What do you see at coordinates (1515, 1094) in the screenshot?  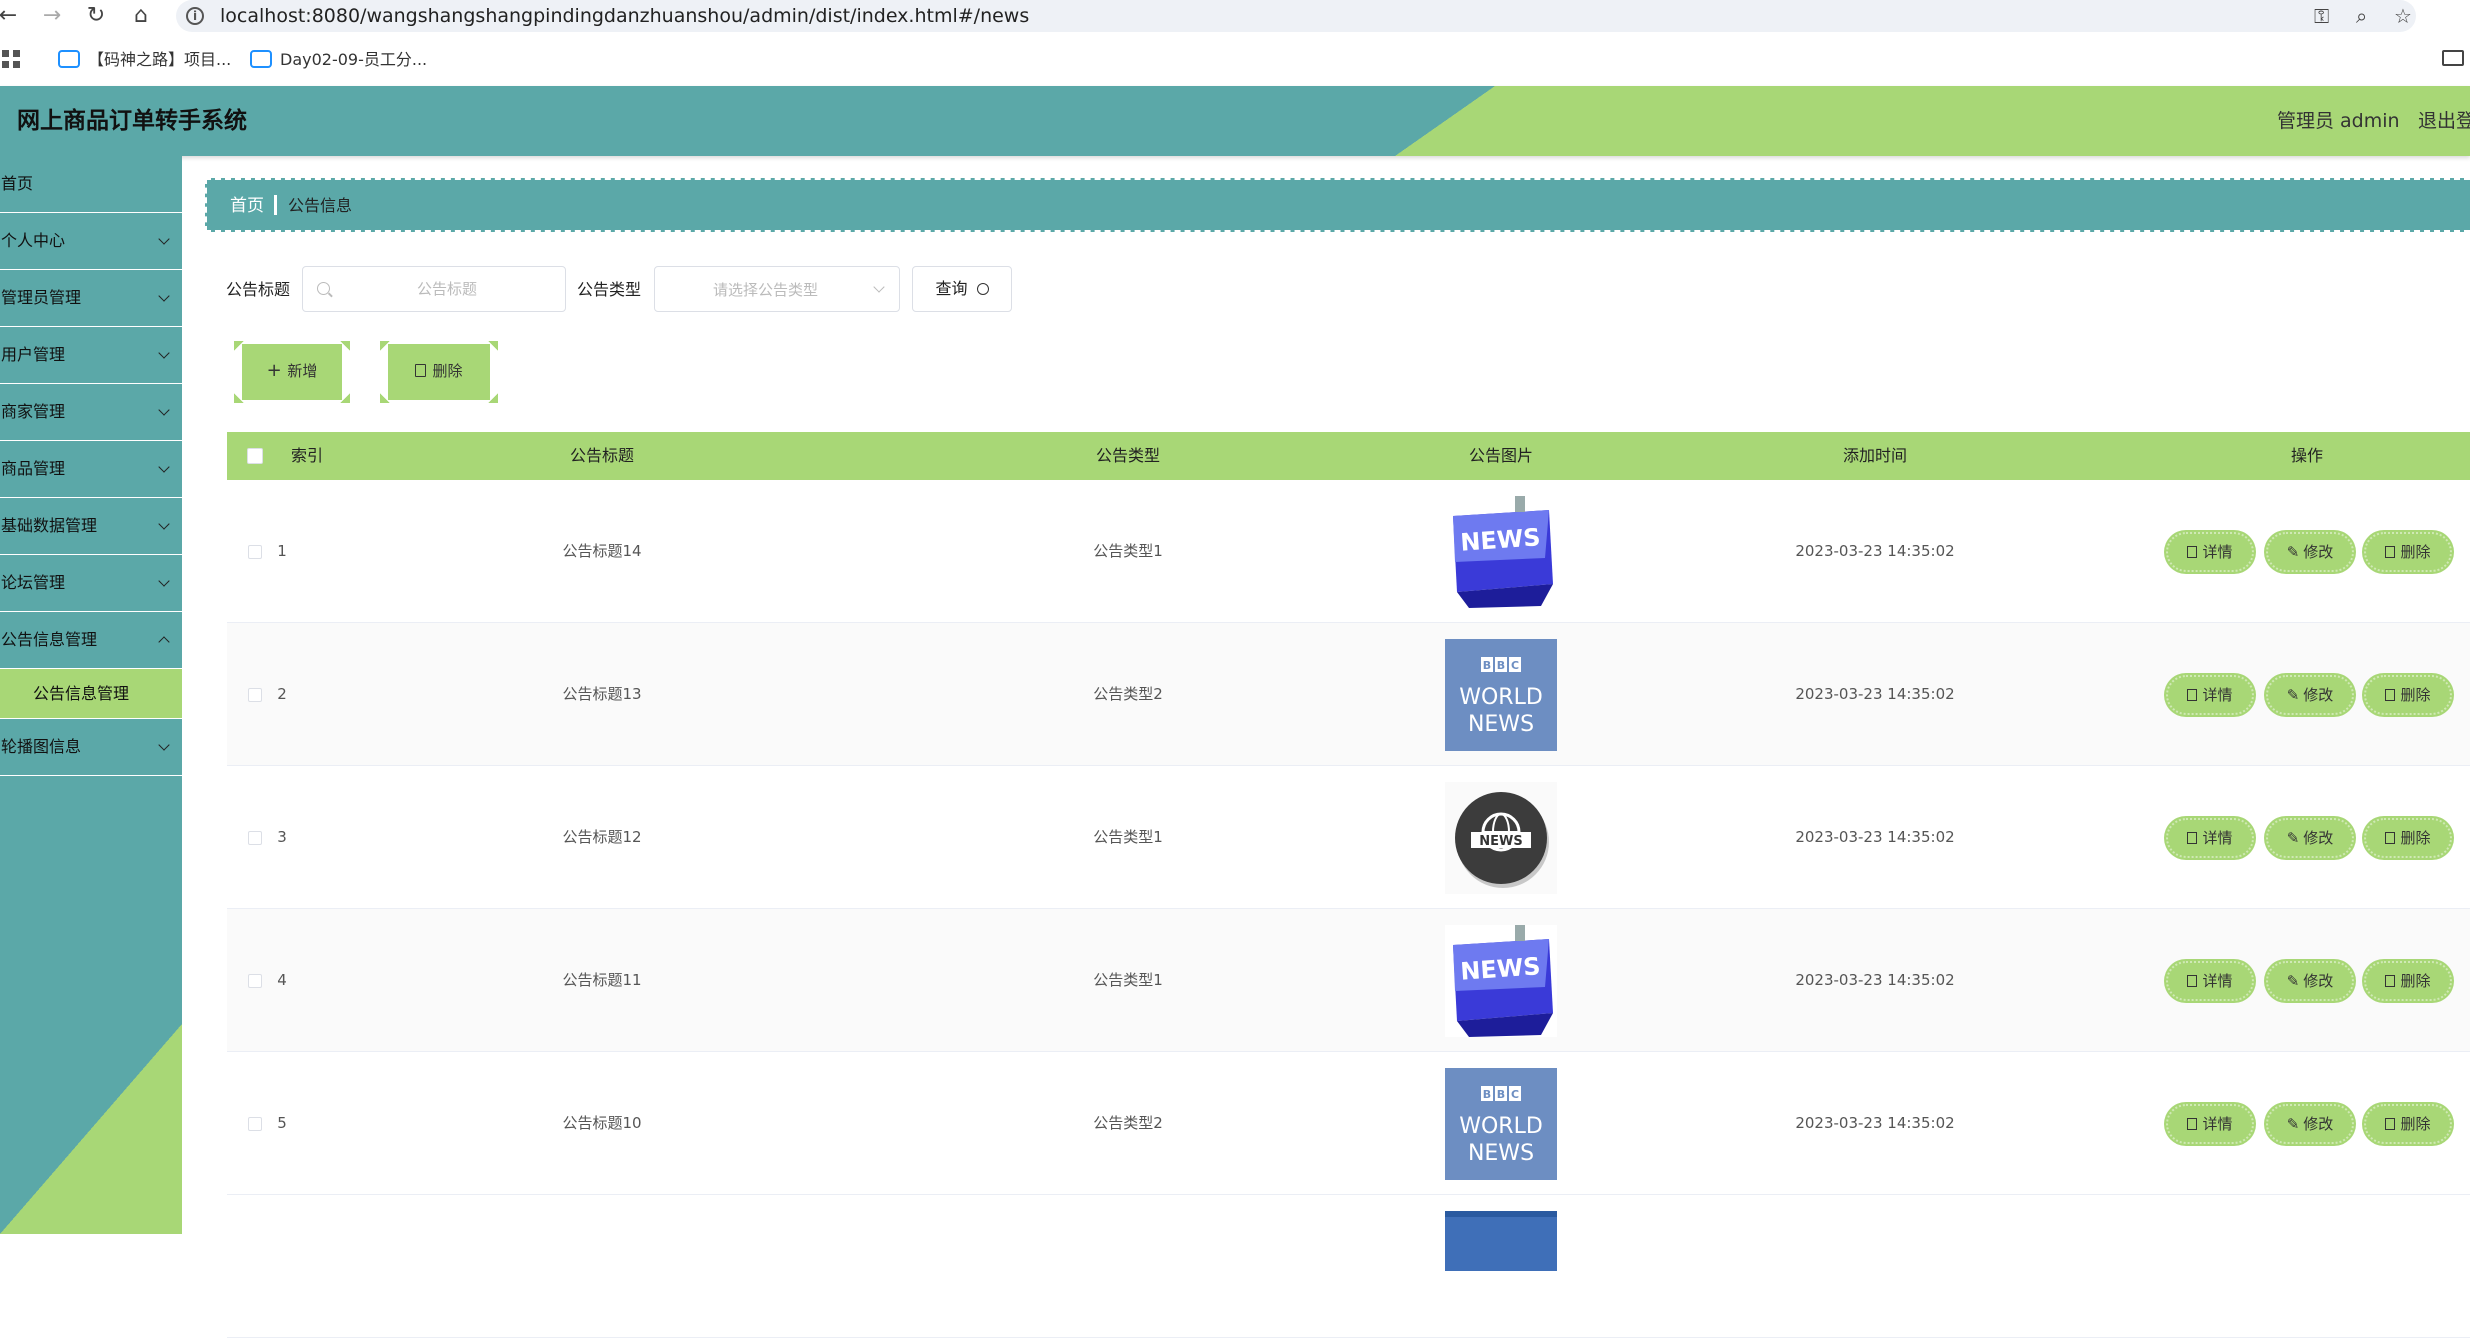 I see `svg-text: C` at bounding box center [1515, 1094].